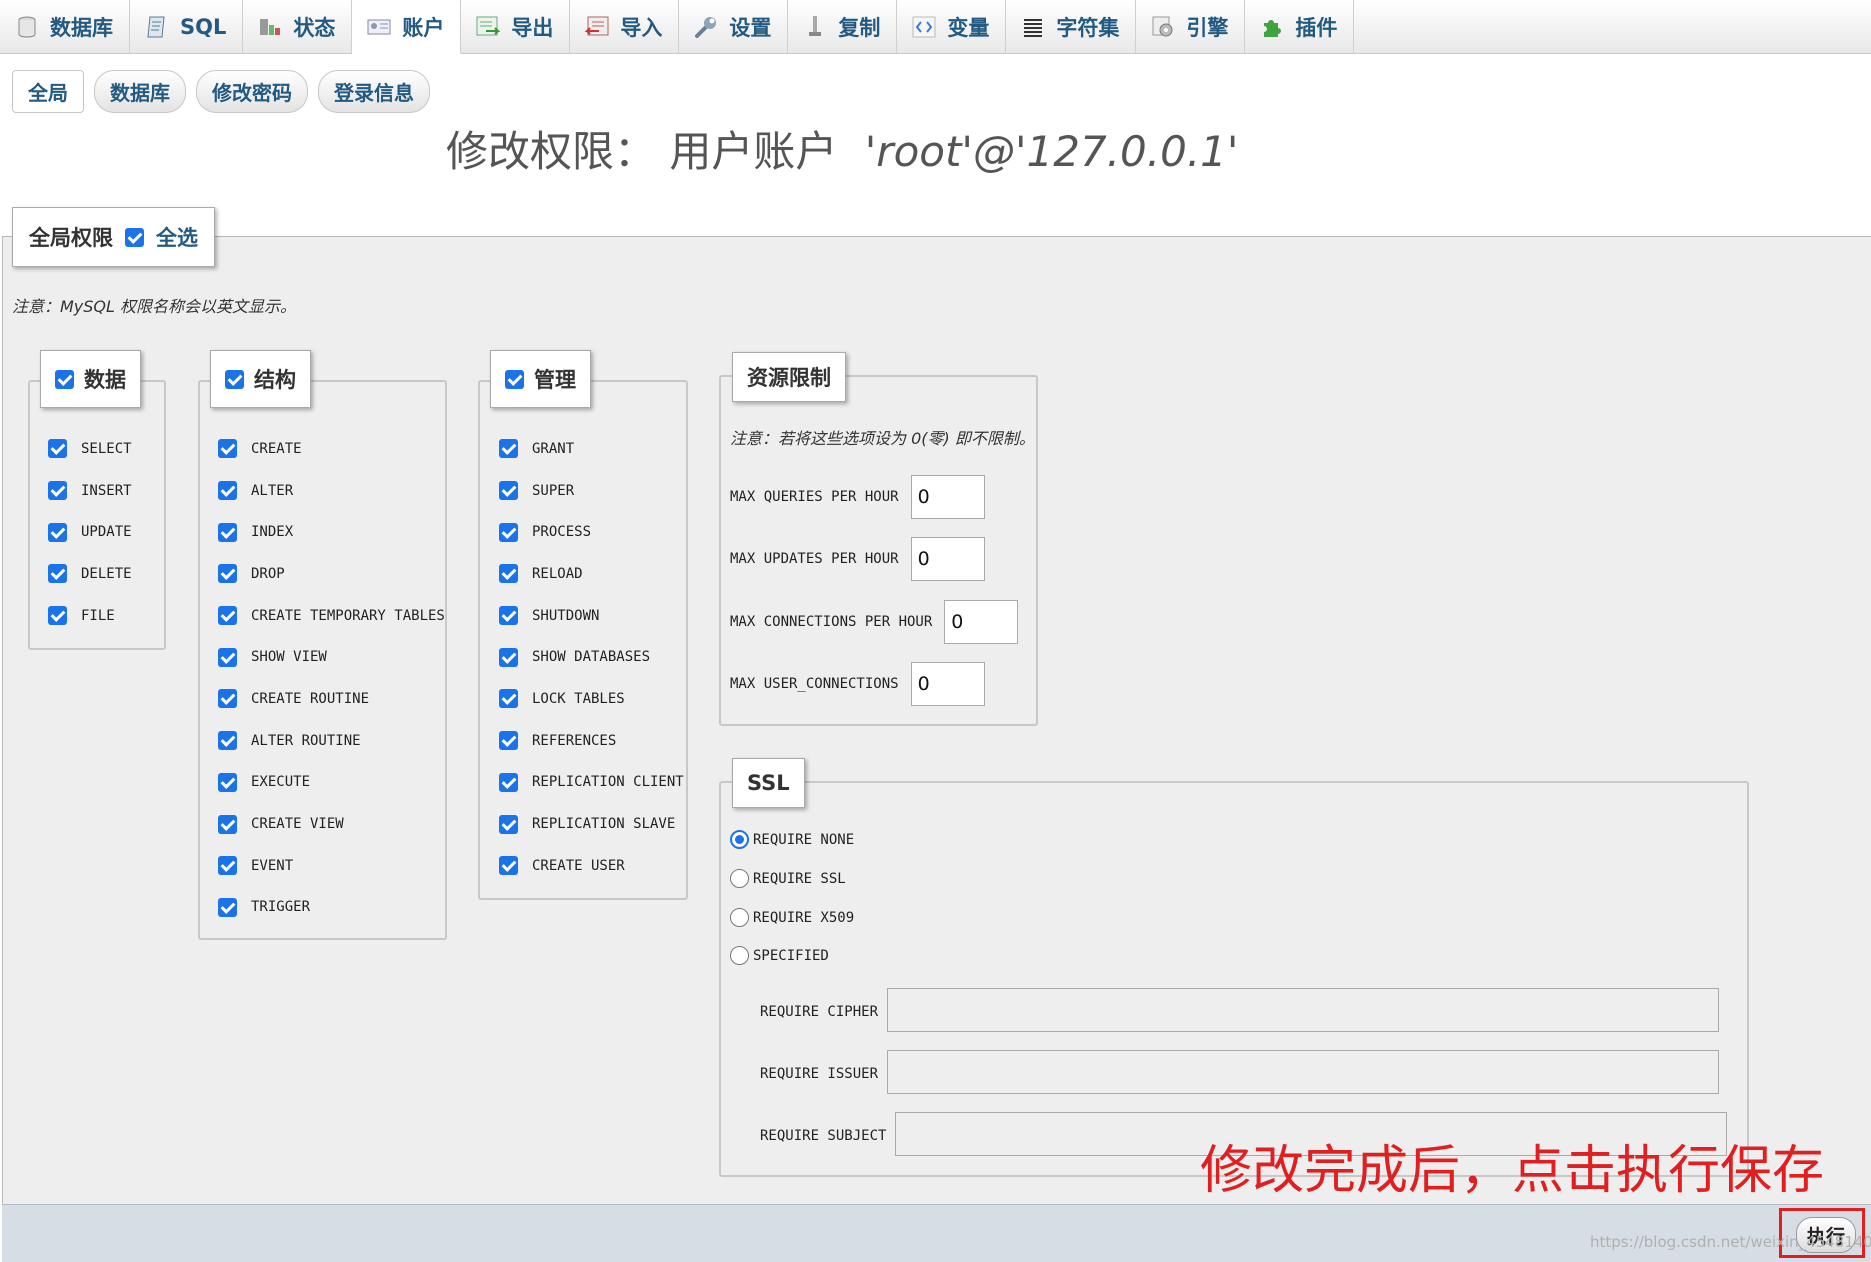  What do you see at coordinates (591, 616) in the screenshot?
I see `privilege-shutdown: SHUTDOWN` at bounding box center [591, 616].